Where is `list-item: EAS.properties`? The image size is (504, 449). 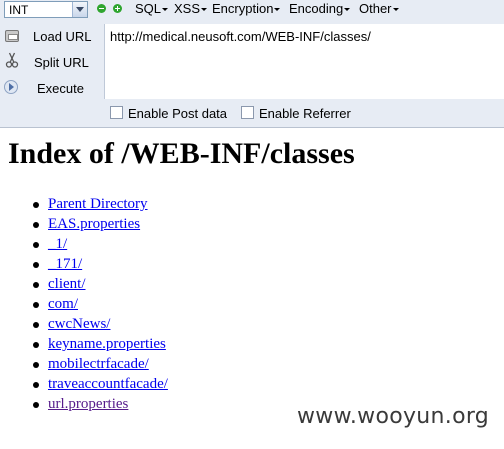
list-item: EAS.properties is located at coordinates (84, 224).